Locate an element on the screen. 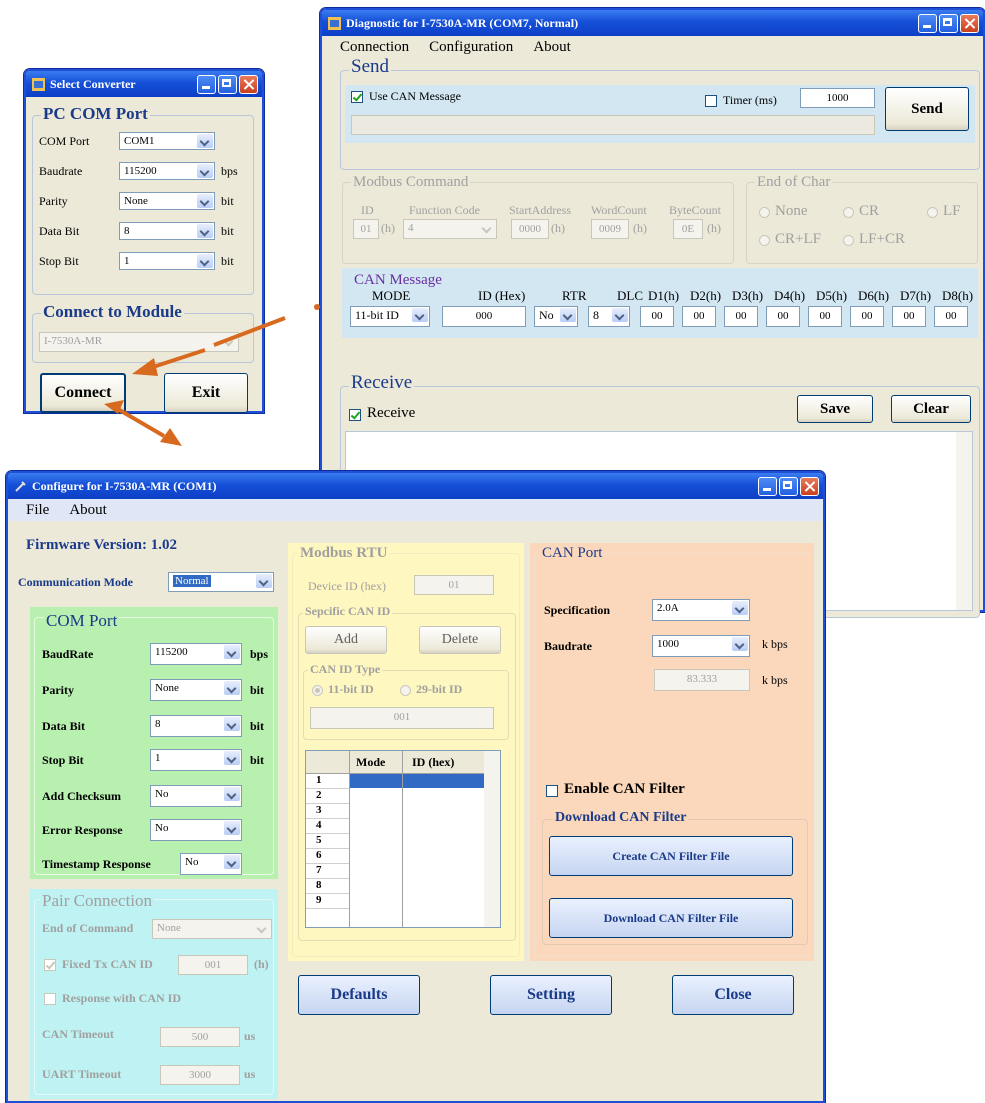 Image resolution: width=985 pixels, height=1103 pixels. error-response-value: No is located at coordinates (162, 828).